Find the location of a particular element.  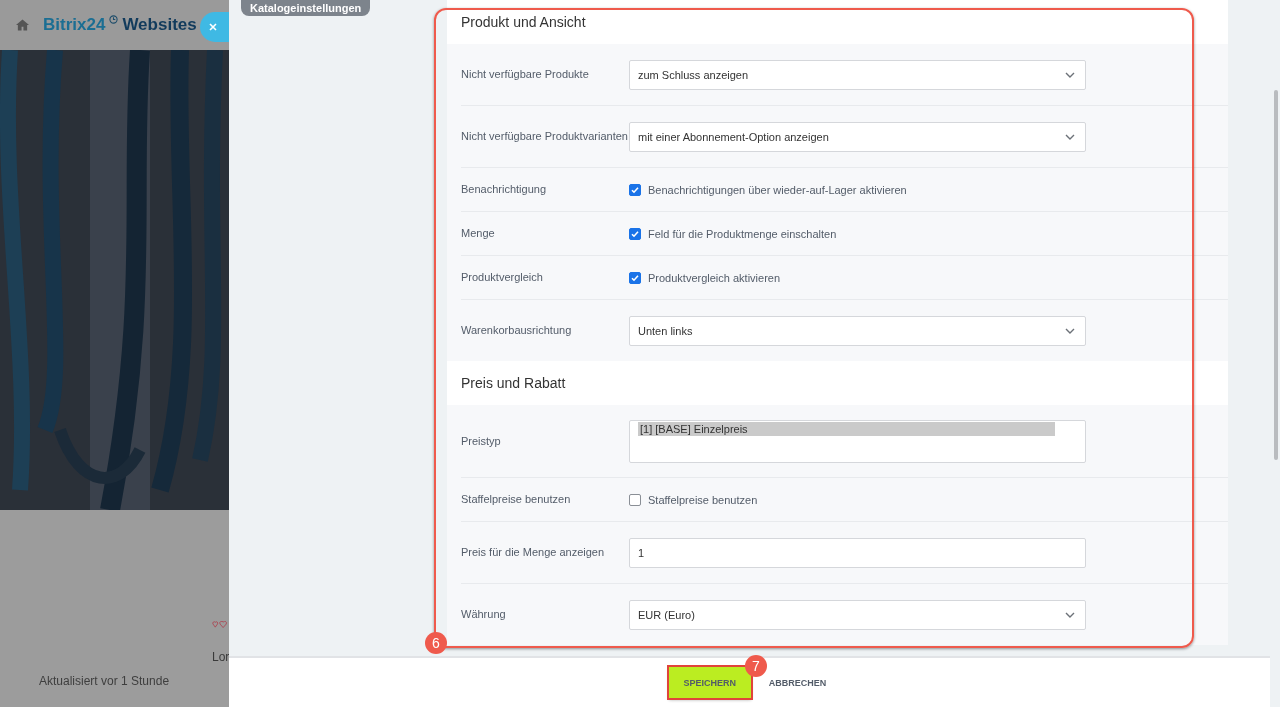

hearts-icon is located at coordinates (220, 624).